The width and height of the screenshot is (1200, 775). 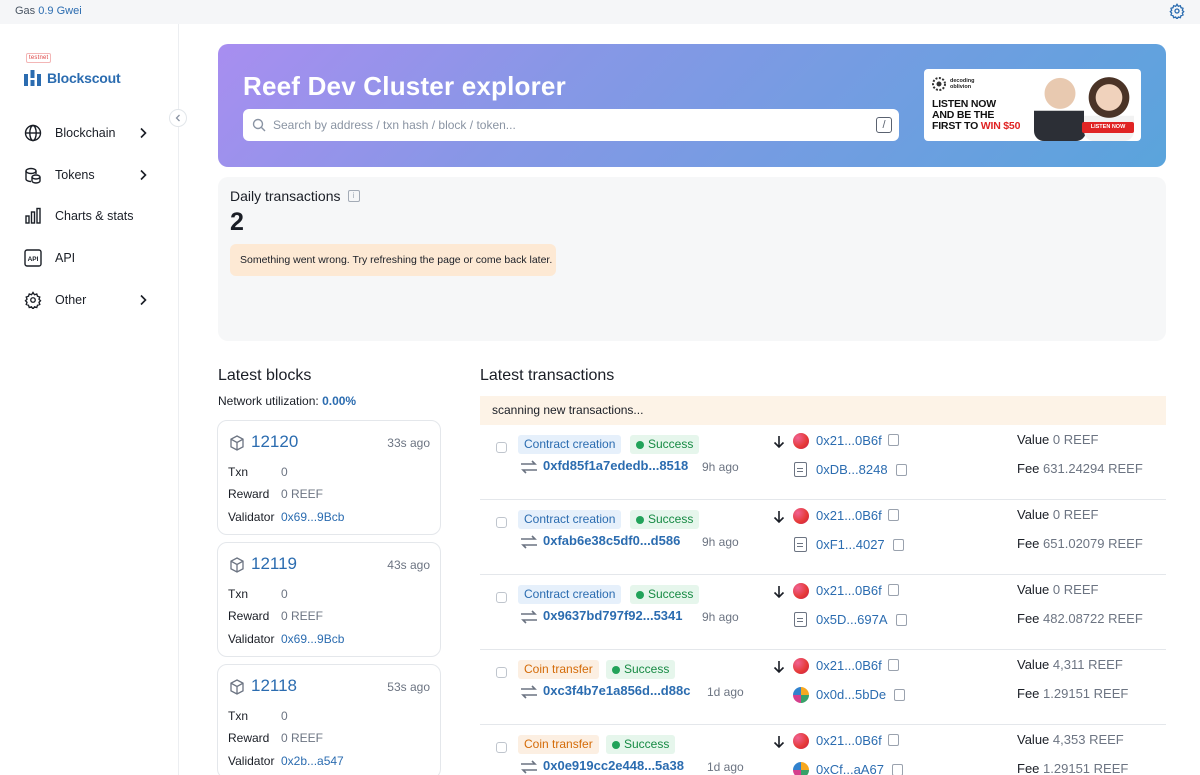 I want to click on tx-type-badge: Contract creation, so click(x=570, y=594).